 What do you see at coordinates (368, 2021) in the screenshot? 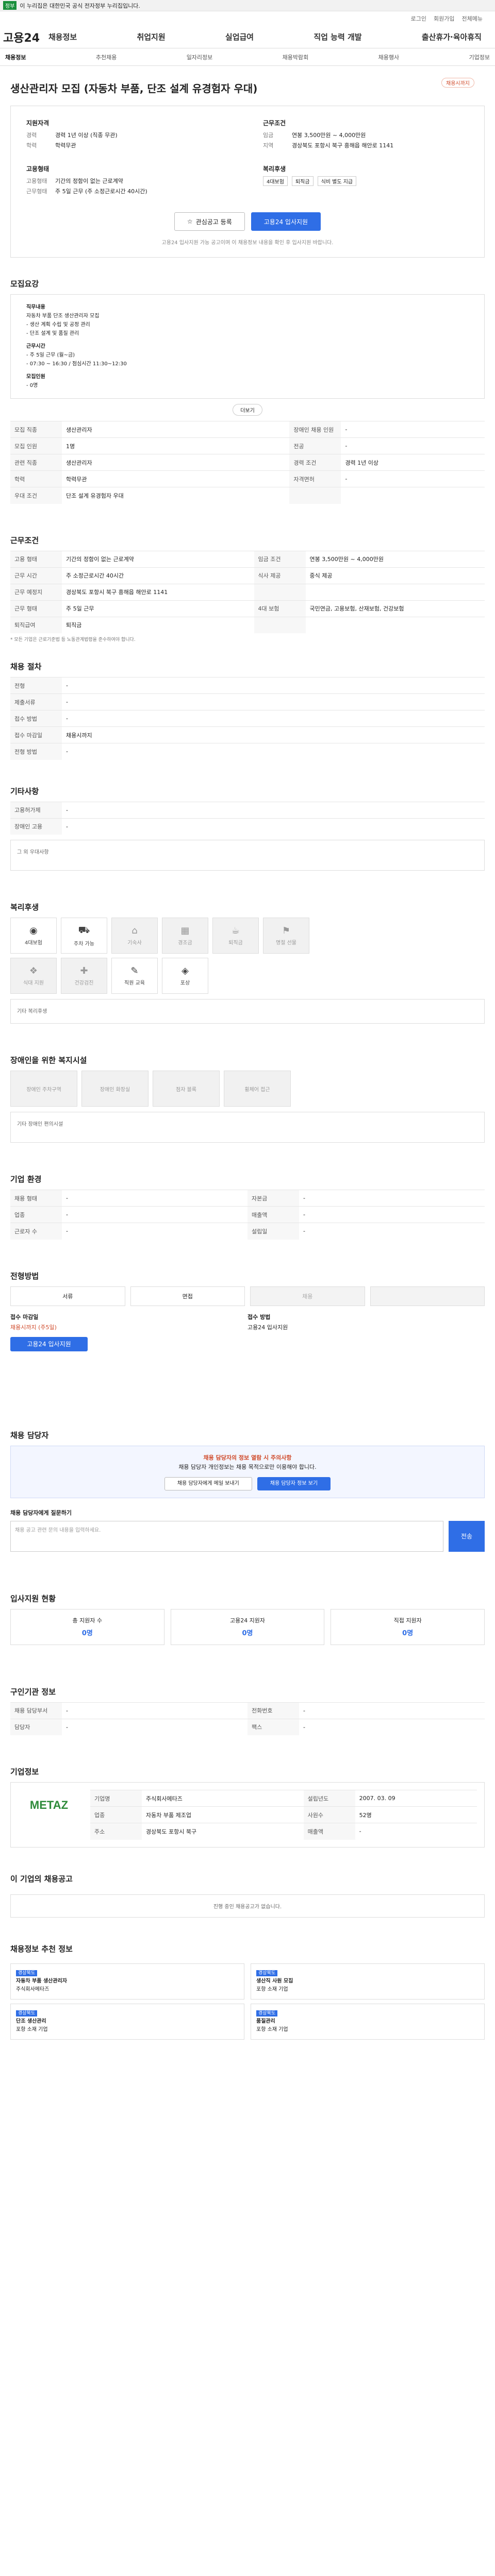
I see `job-card: 경상북도 품질관리 포항 소재 기업` at bounding box center [368, 2021].